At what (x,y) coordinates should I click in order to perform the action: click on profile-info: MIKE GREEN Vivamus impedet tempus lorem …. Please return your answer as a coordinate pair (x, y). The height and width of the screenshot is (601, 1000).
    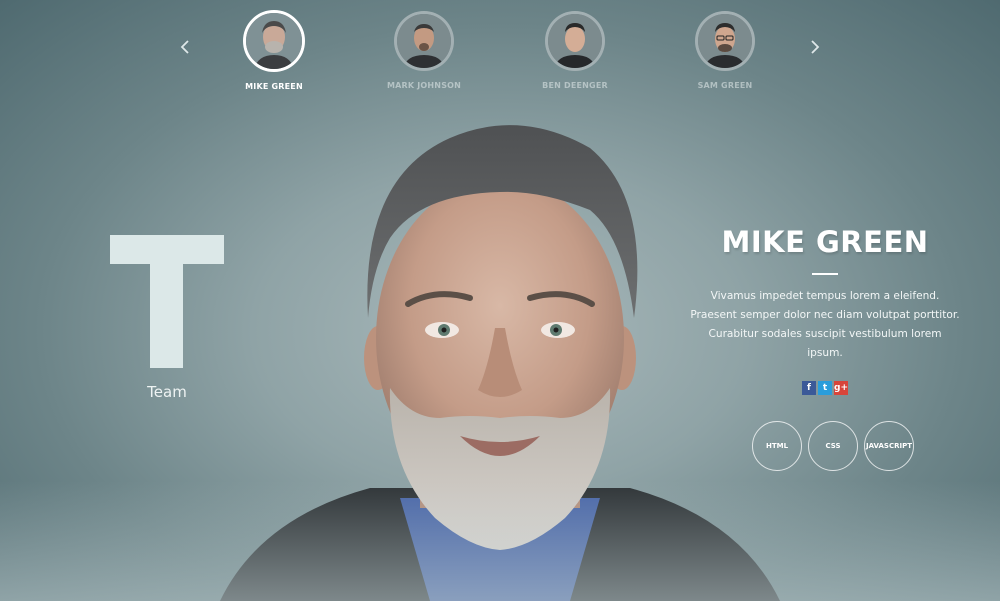
    Looking at the image, I should click on (825, 310).